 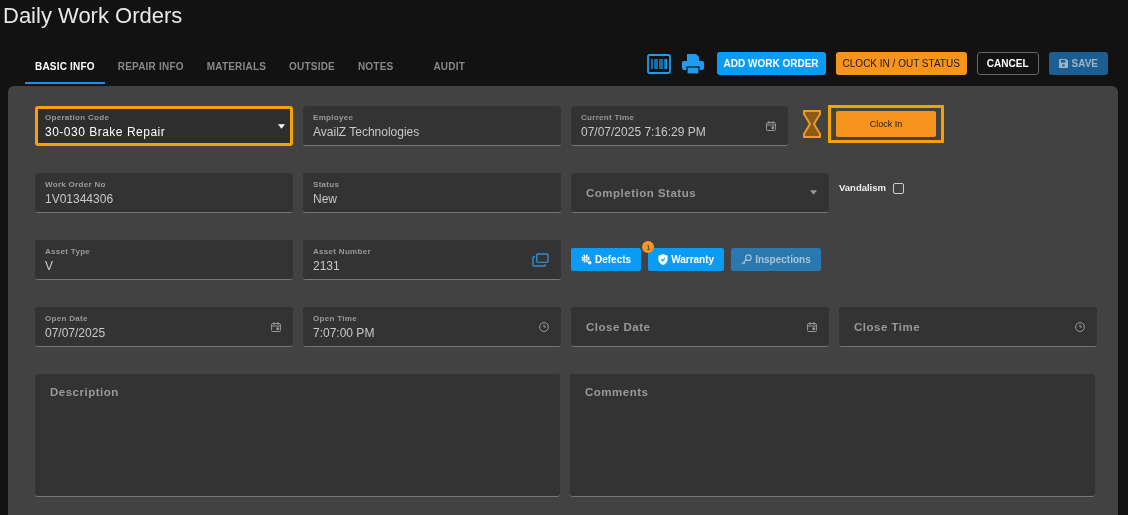 I want to click on input-field: Current Time 07/07/2025 7:16:29 PM, so click(x=679, y=126).